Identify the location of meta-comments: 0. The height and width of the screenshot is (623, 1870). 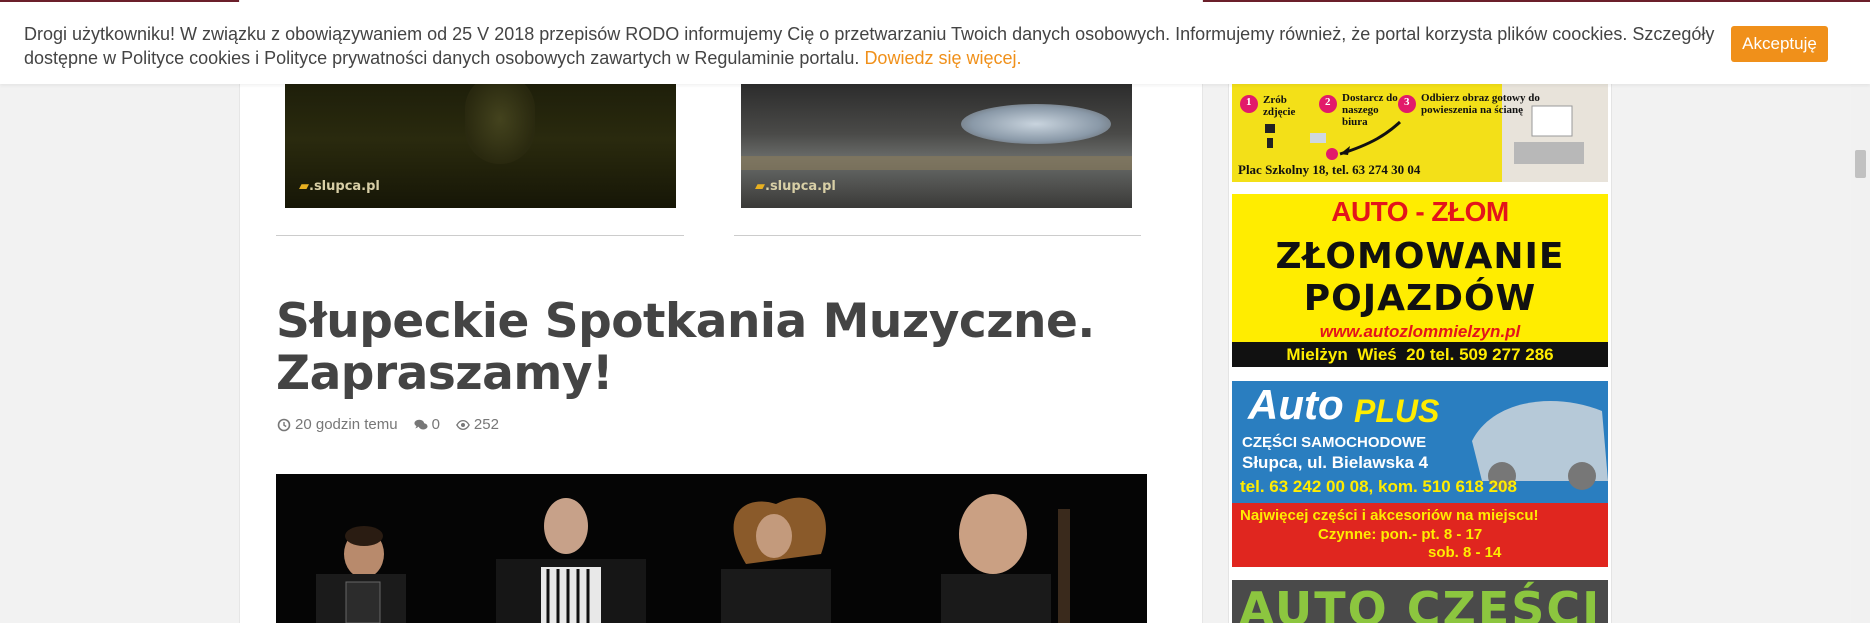
(427, 424).